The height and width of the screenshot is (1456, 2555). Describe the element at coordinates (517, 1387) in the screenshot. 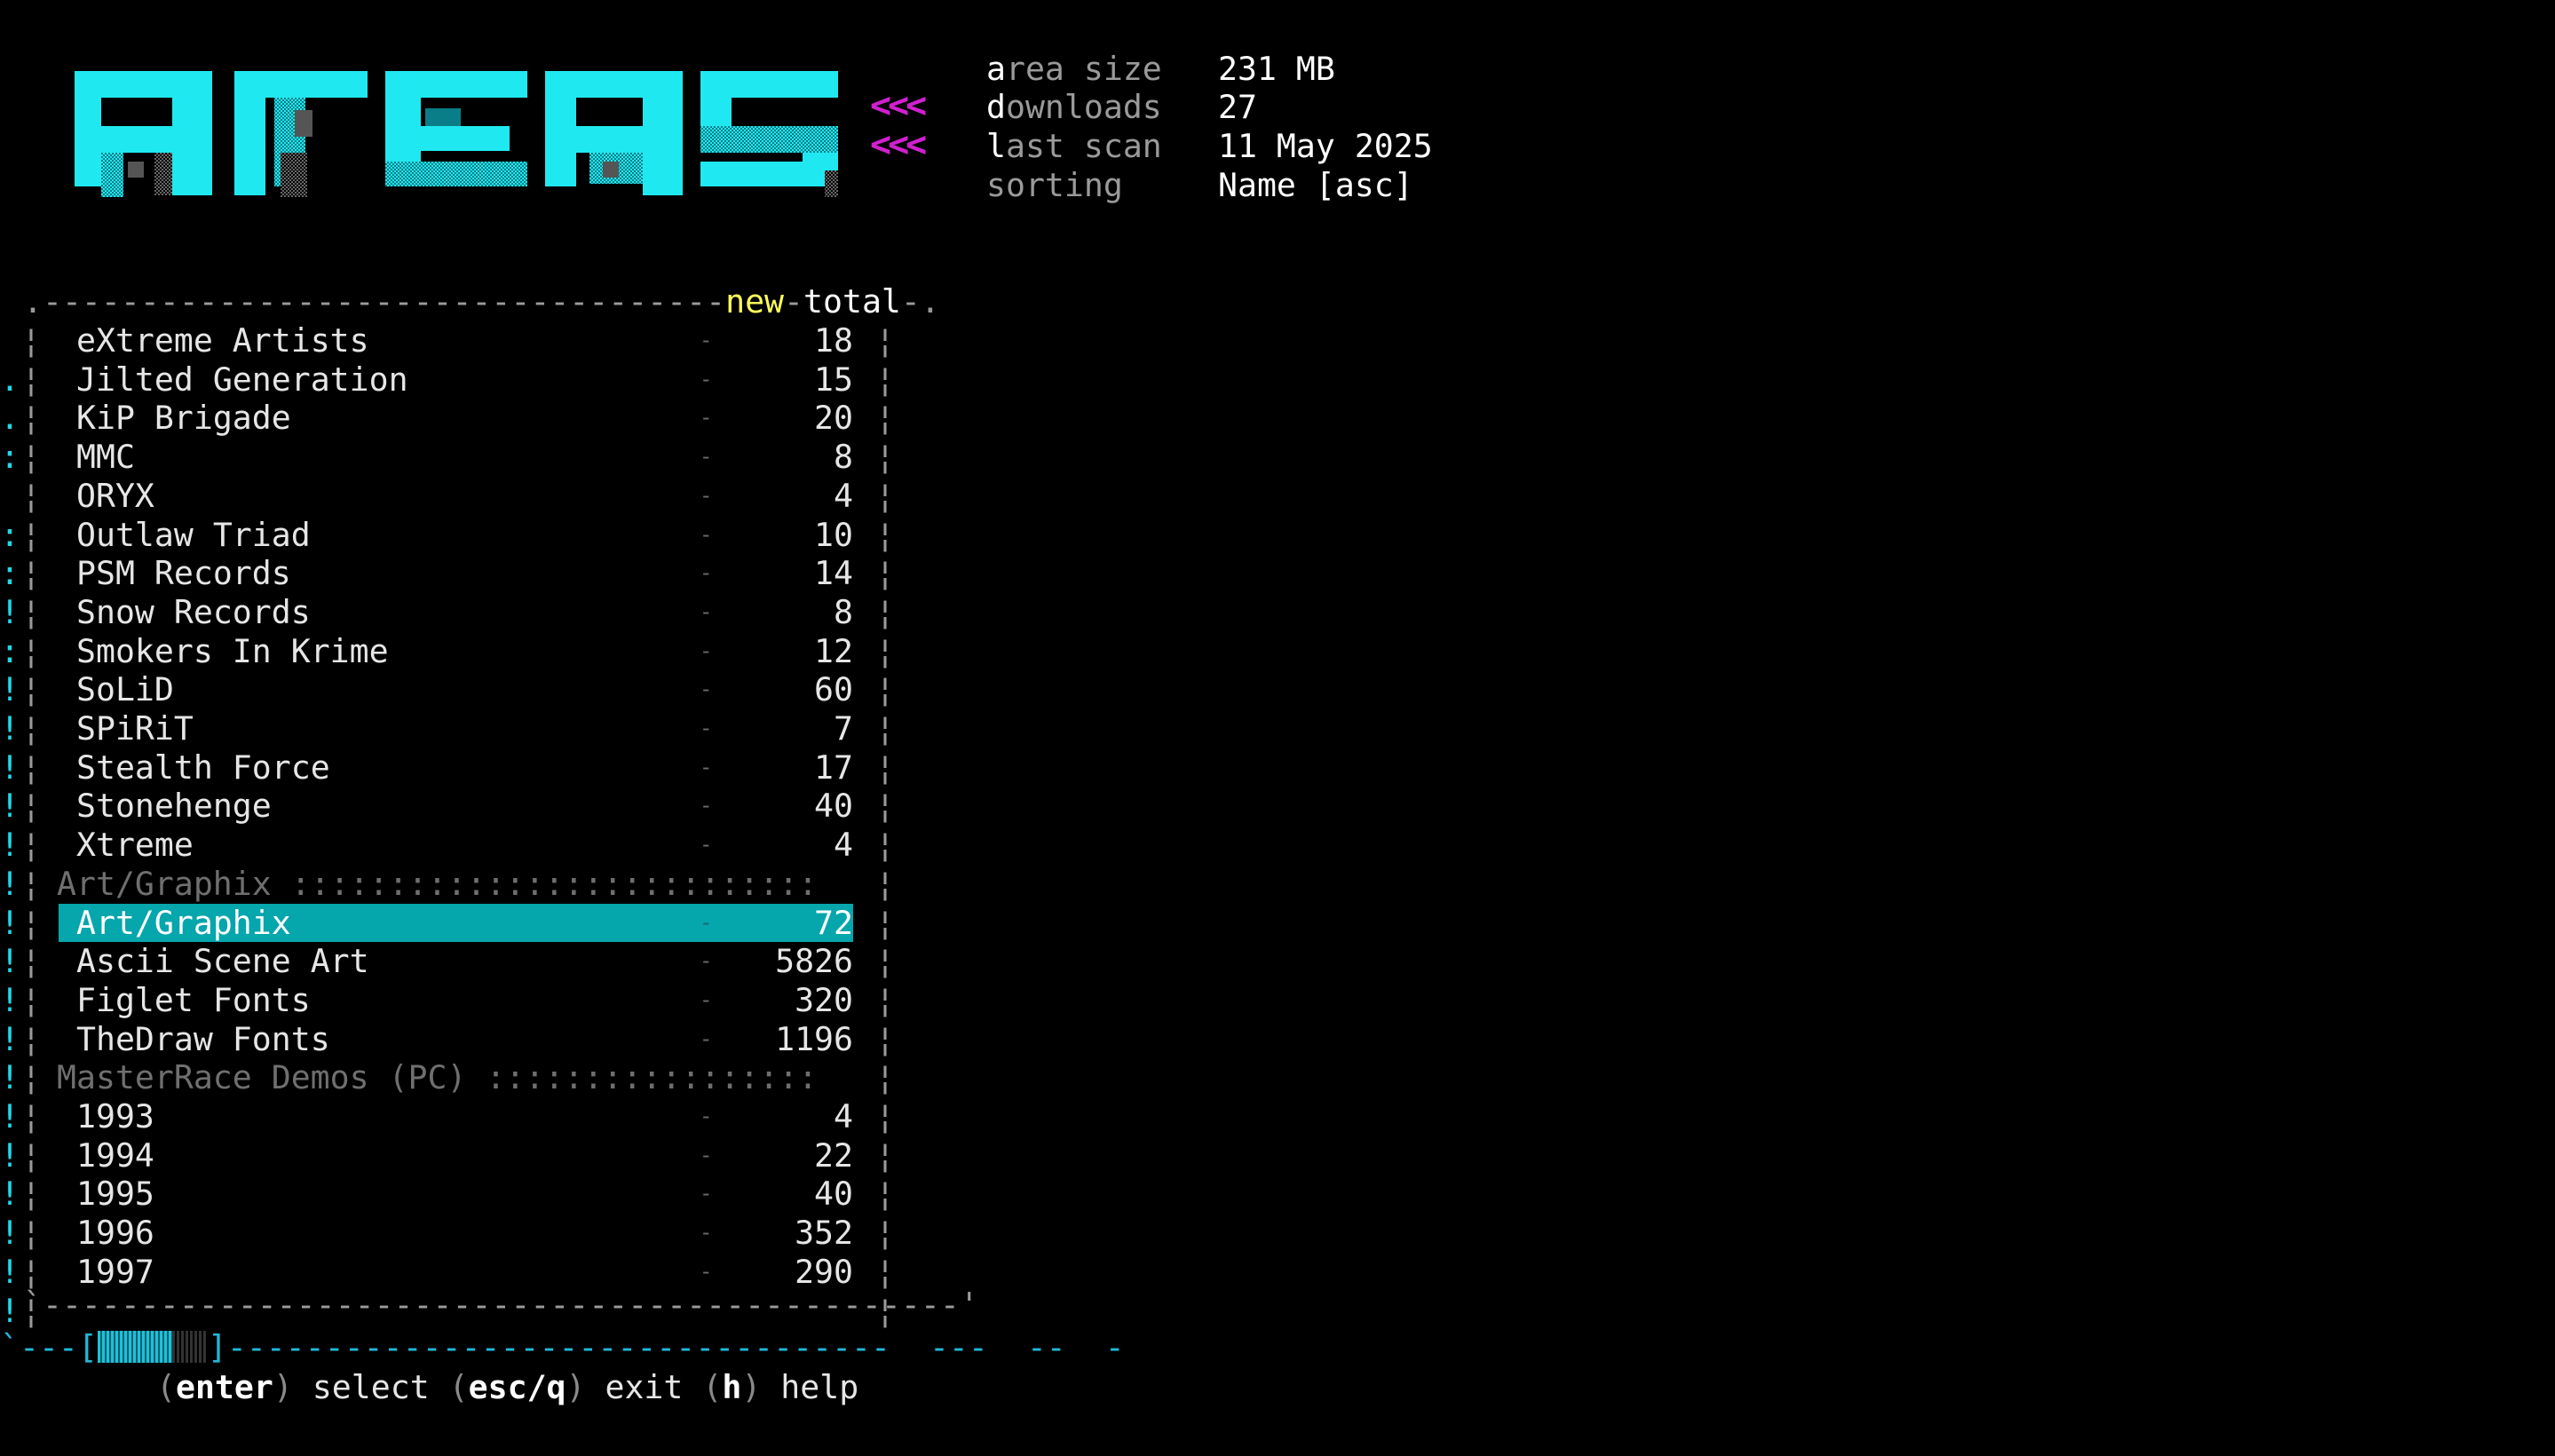

I see `key-esc-q: esc/q` at that location.